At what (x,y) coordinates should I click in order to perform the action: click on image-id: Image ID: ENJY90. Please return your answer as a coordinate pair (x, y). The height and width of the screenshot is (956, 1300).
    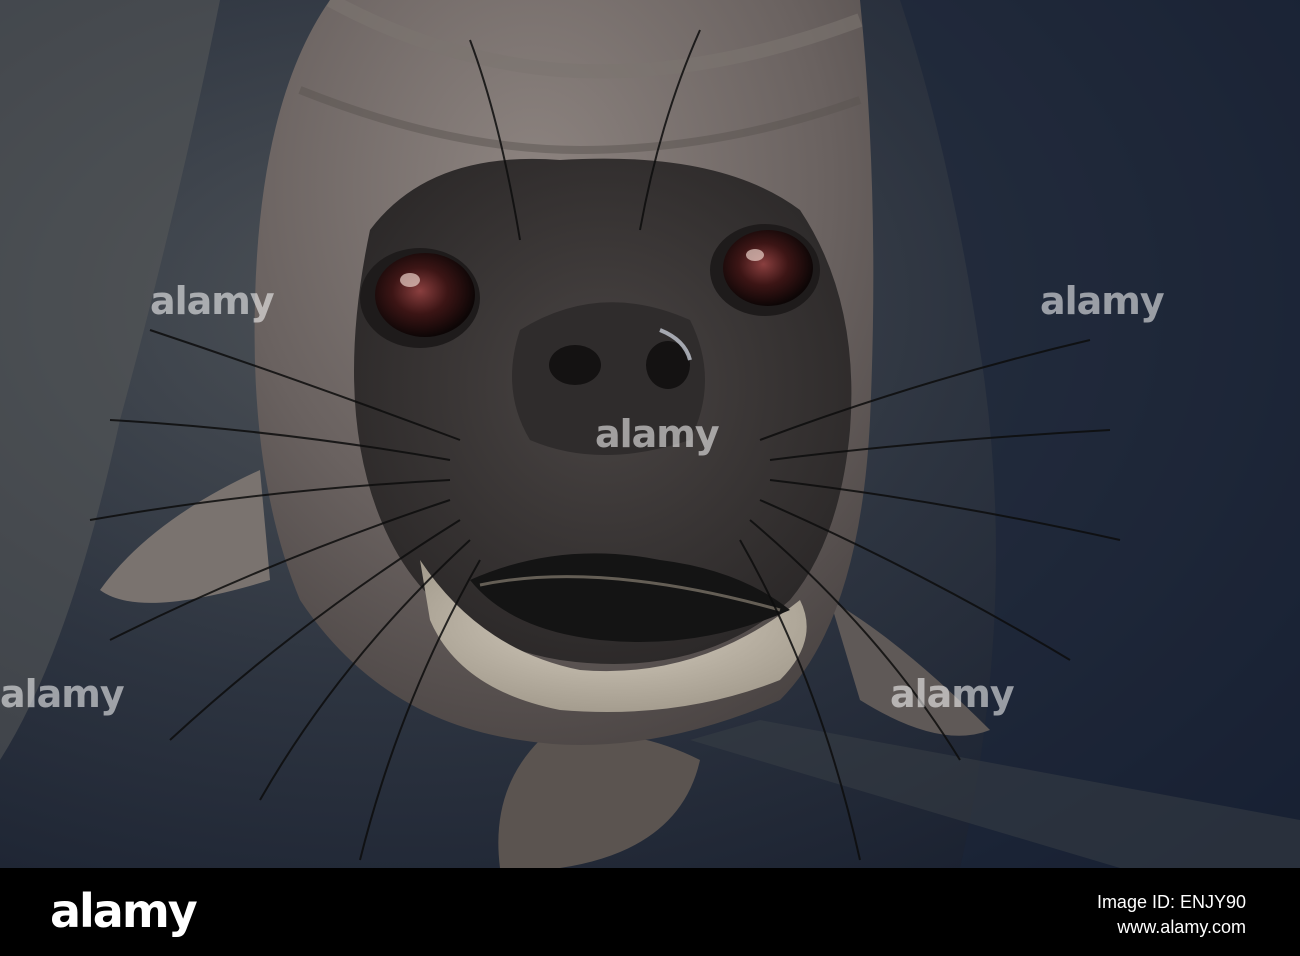
    Looking at the image, I should click on (1171, 902).